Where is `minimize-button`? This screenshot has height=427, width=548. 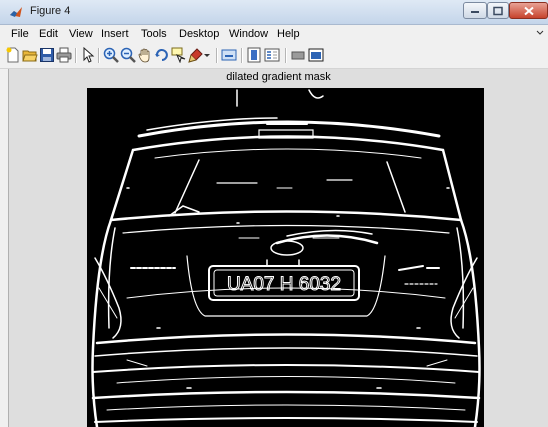 minimize-button is located at coordinates (475, 10).